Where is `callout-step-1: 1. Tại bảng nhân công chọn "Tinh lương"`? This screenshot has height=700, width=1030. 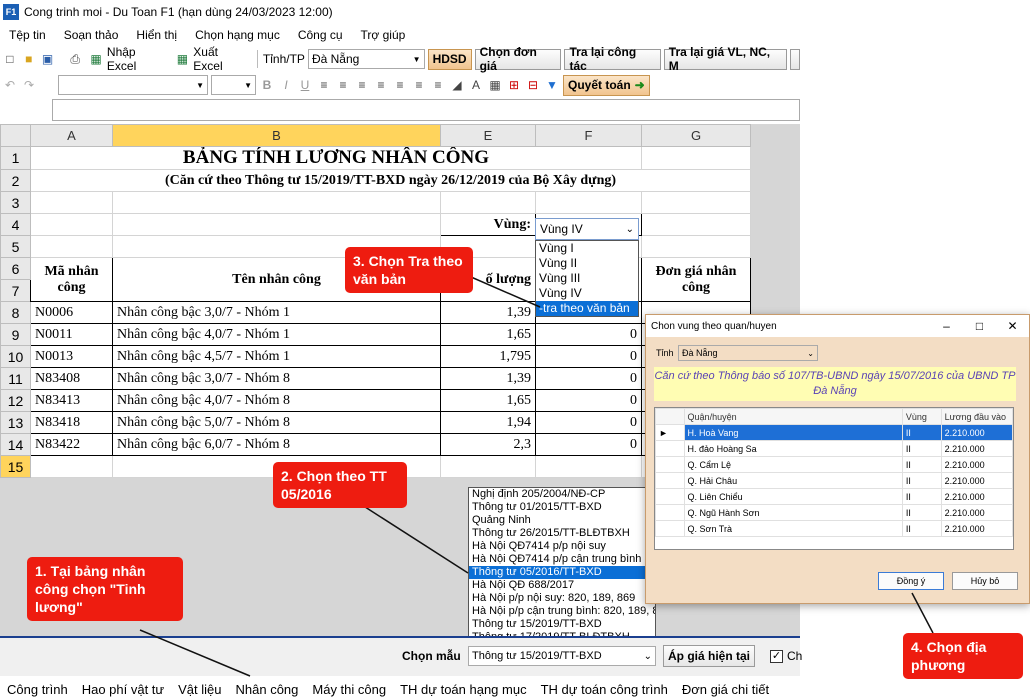
callout-step-1: 1. Tại bảng nhân công chọn "Tinh lương" is located at coordinates (105, 589).